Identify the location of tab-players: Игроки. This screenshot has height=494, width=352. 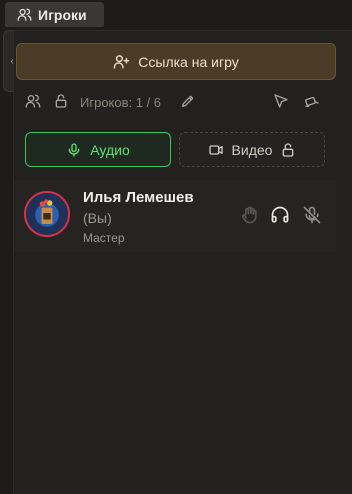
(54, 14).